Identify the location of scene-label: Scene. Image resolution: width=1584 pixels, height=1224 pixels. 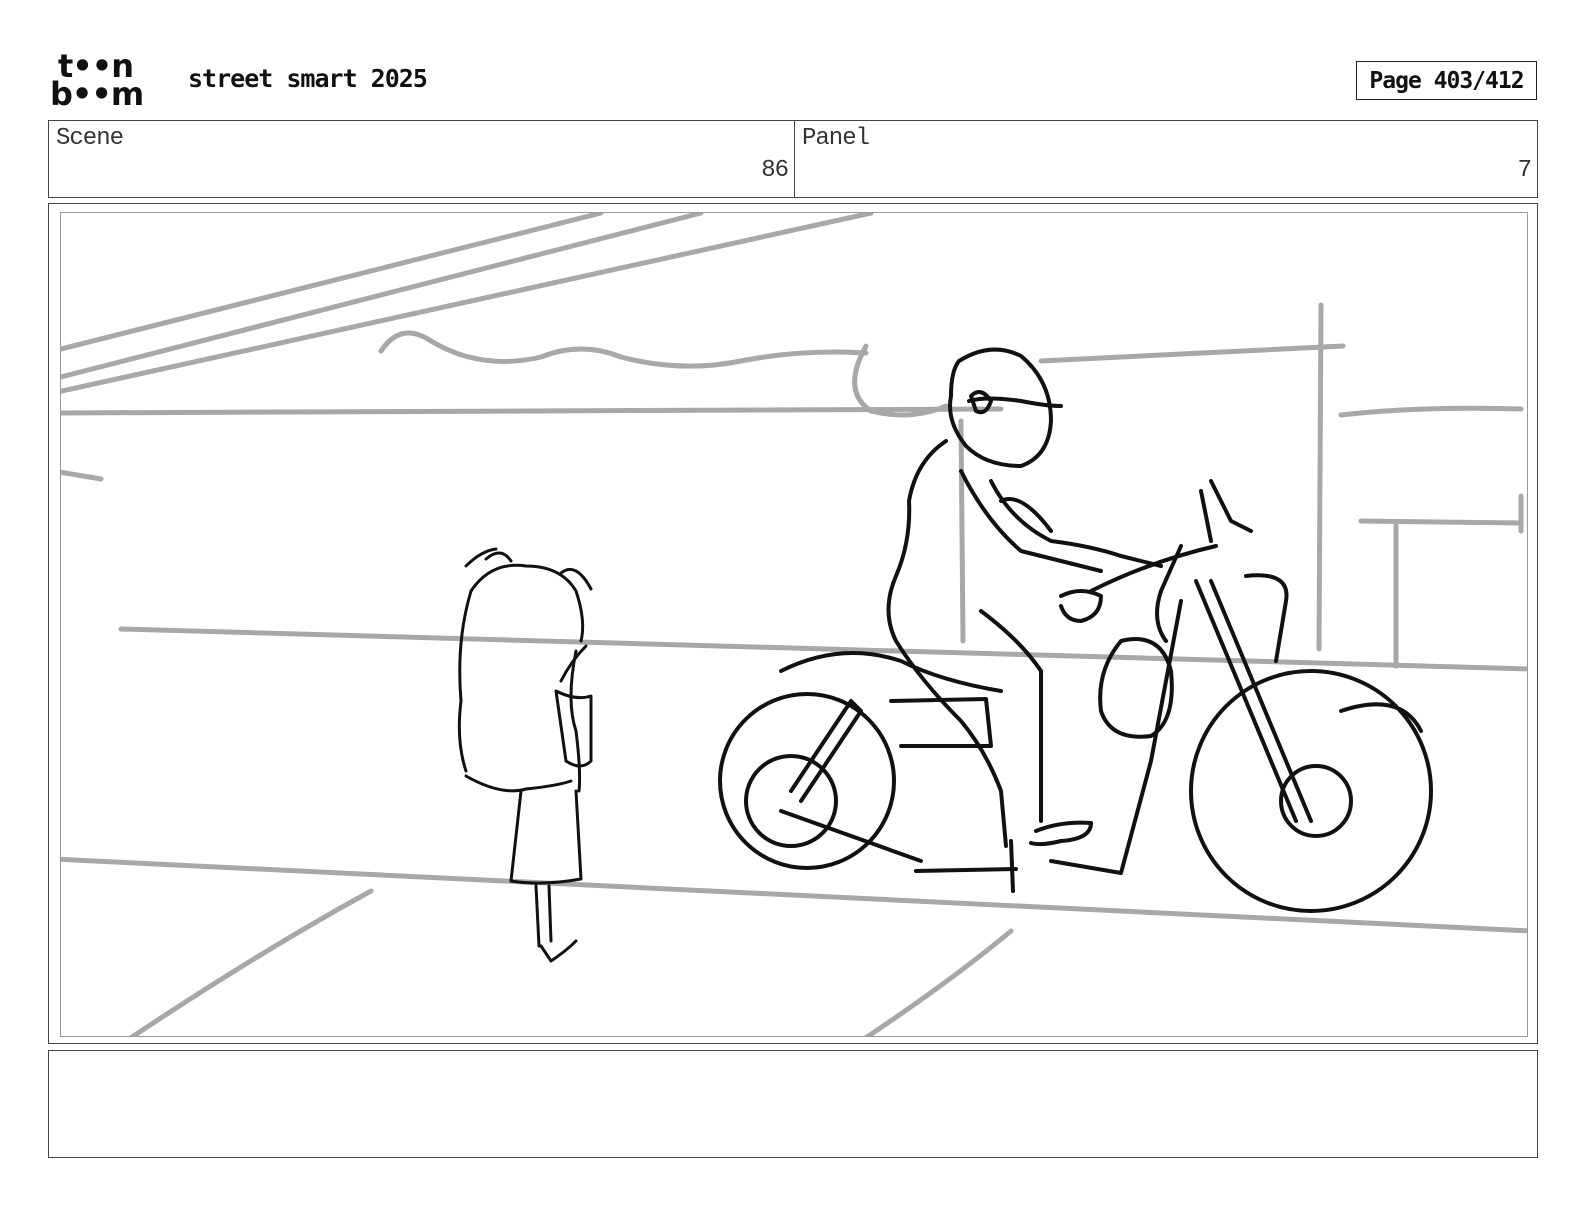
(90, 138).